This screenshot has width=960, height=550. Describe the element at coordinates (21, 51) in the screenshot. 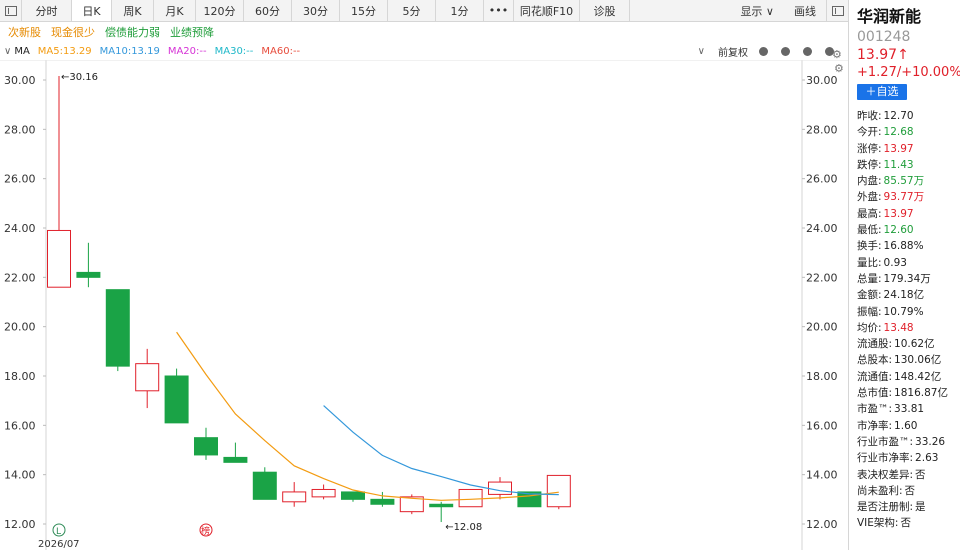

I see `ma-label: MA` at that location.